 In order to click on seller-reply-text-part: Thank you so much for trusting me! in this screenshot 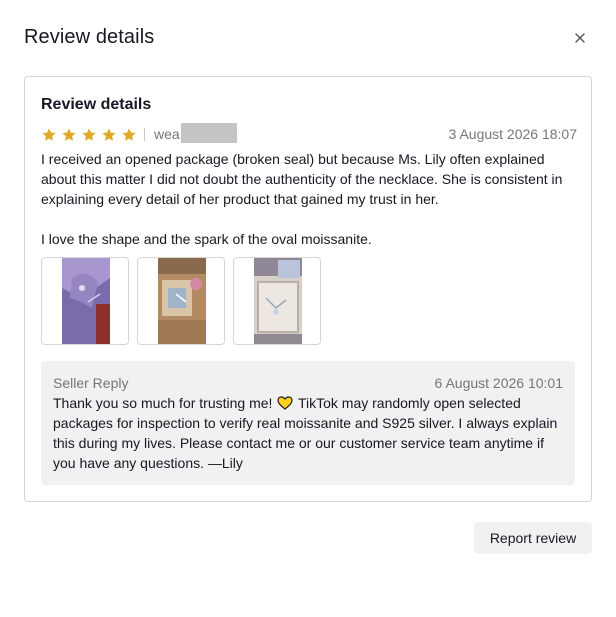, I will do `click(165, 403)`.